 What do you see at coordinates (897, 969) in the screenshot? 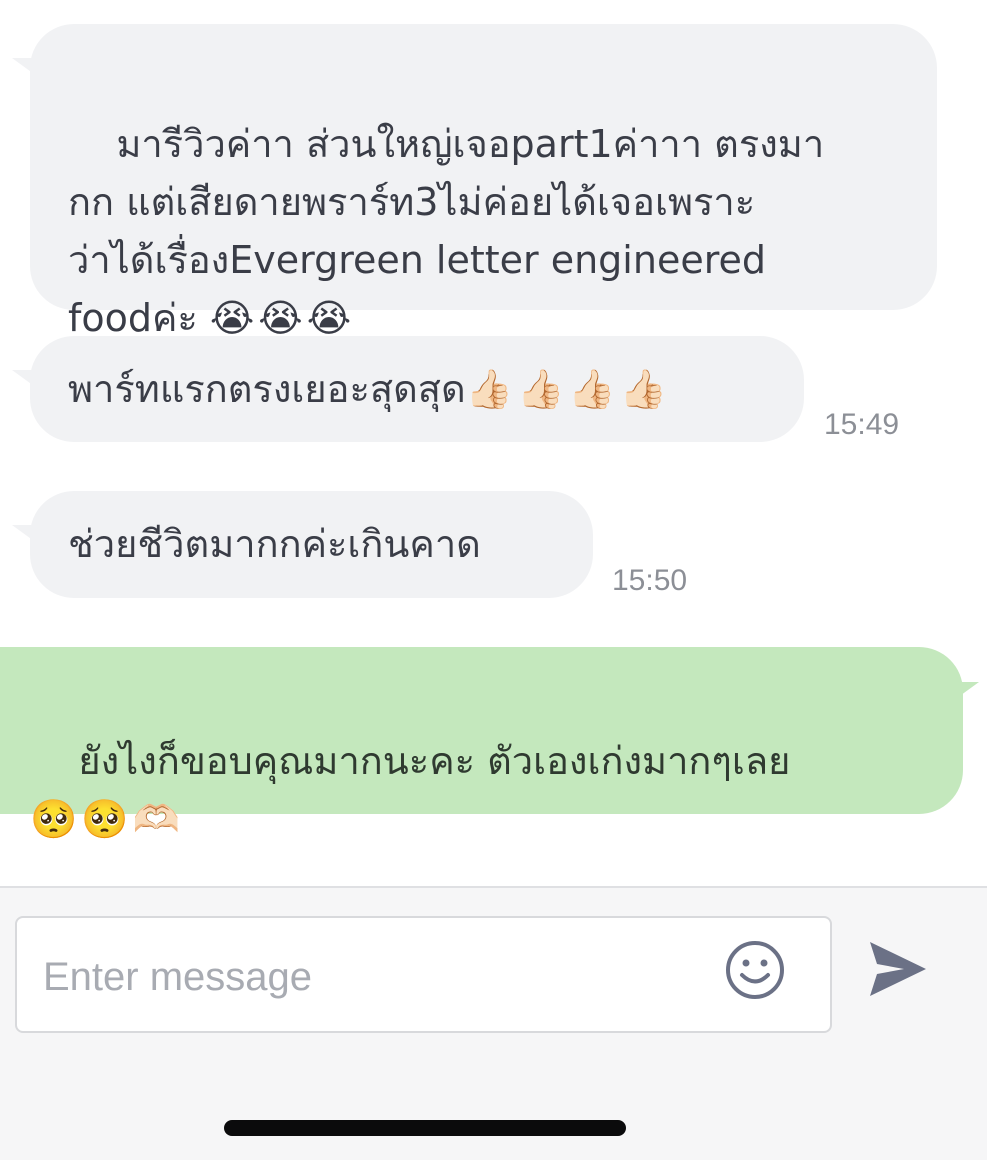
I see `send-icon` at bounding box center [897, 969].